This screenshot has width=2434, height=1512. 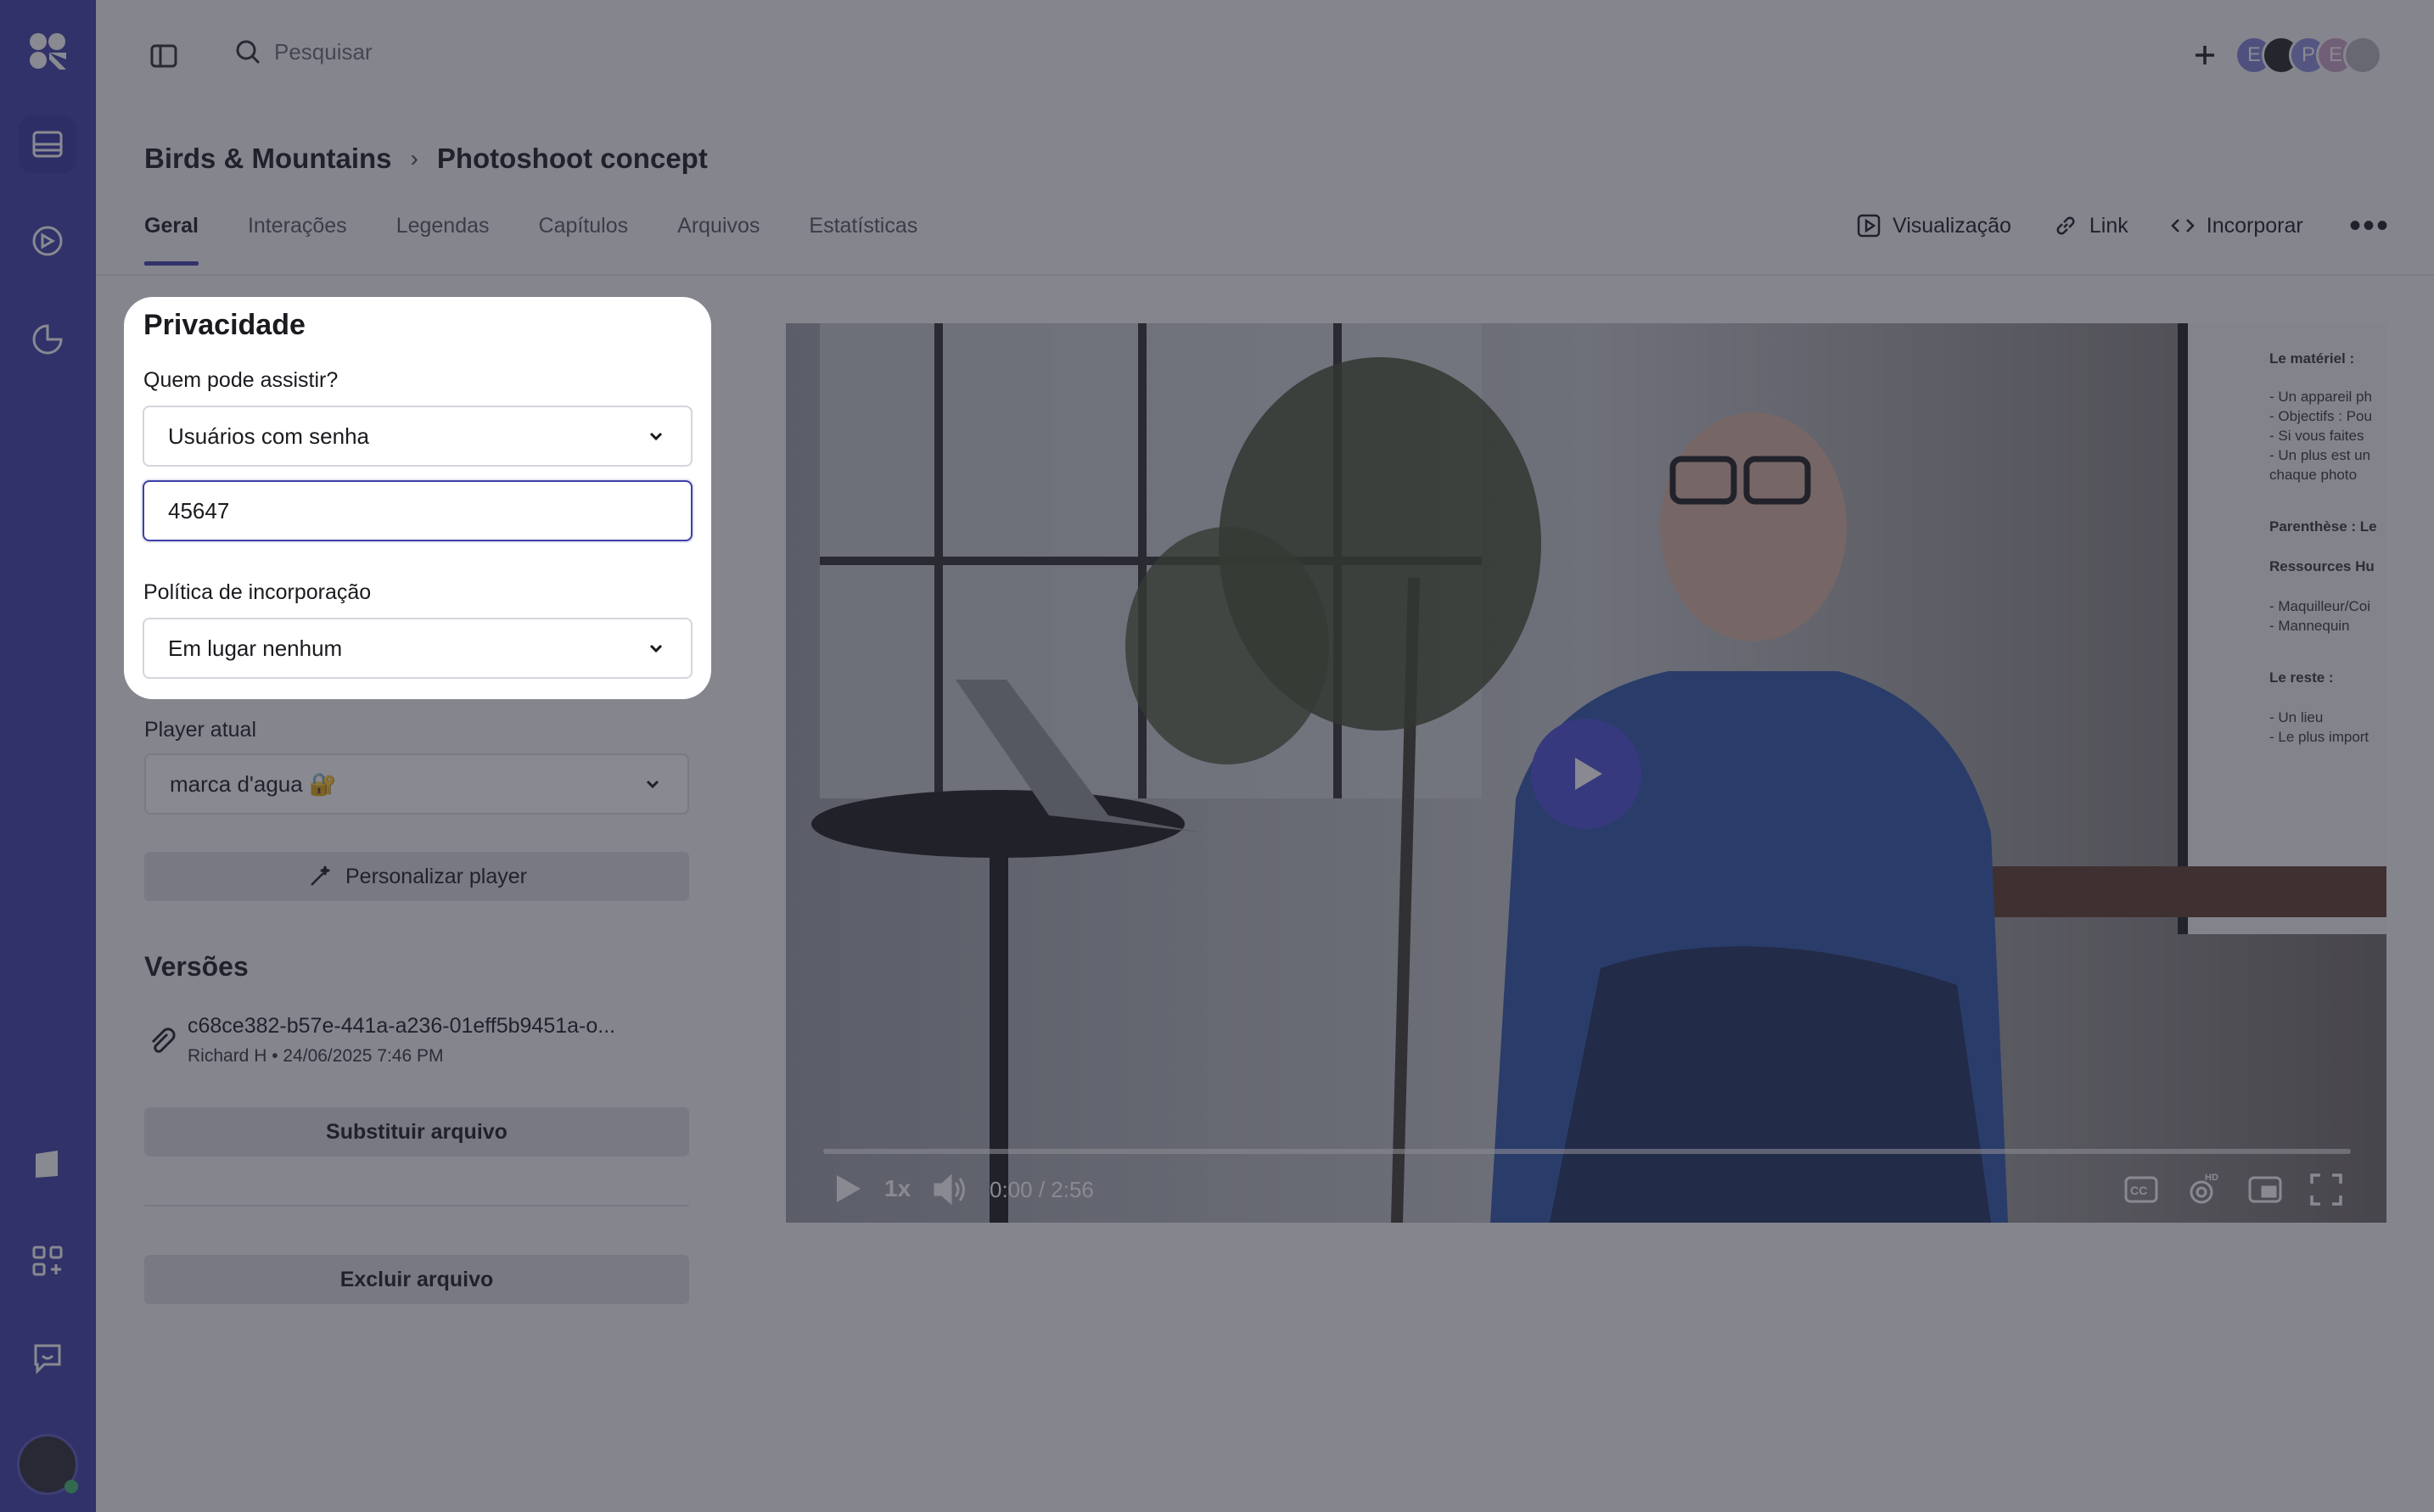 I want to click on nav-docs, so click(x=47, y=1164).